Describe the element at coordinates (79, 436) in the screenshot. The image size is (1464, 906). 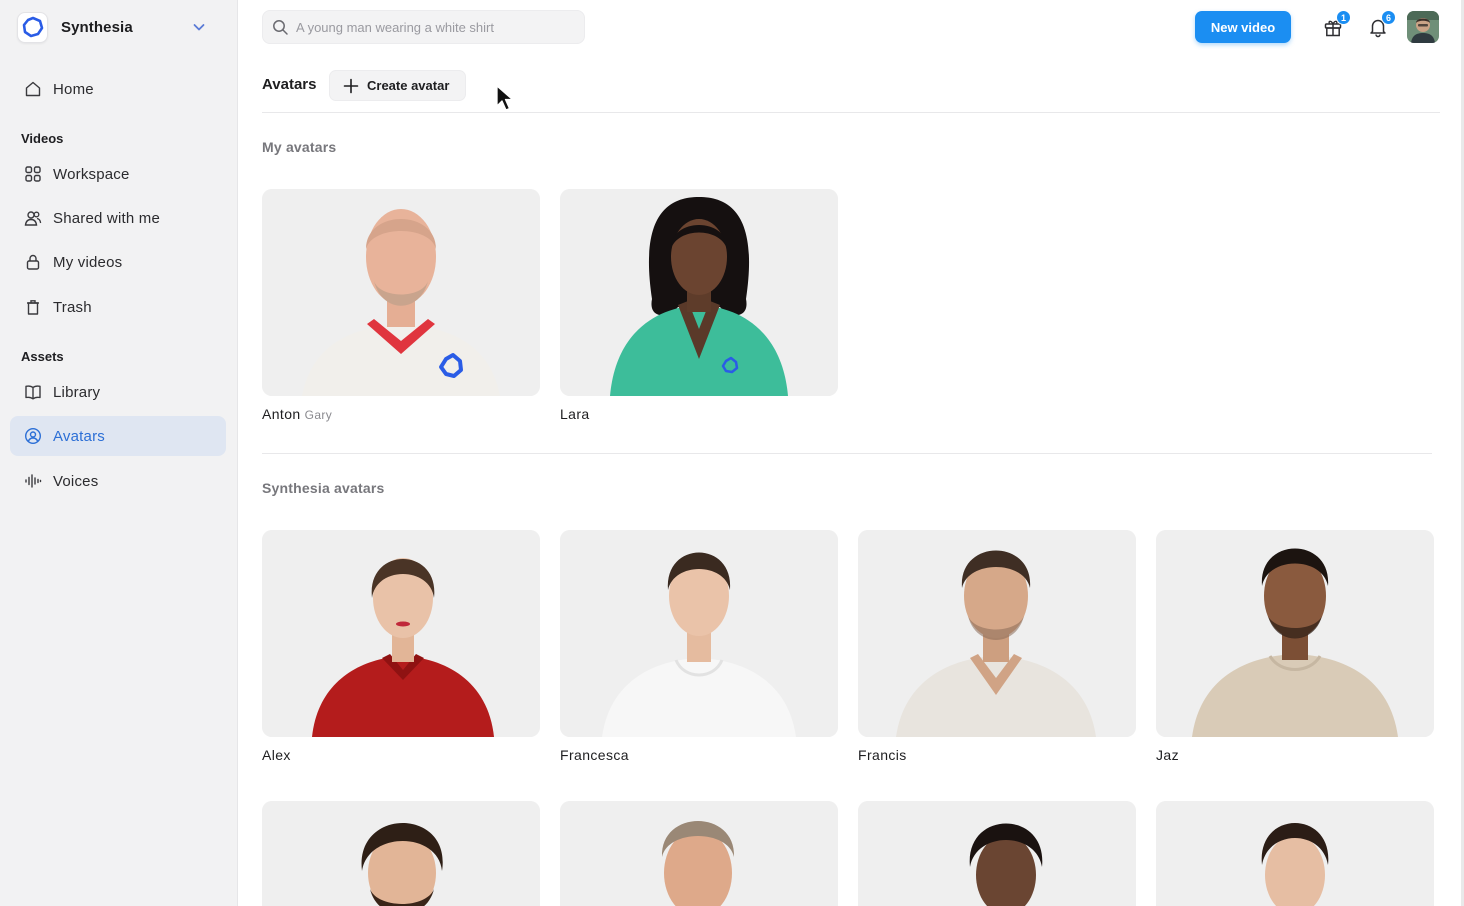
I see `sidebar-item-label: Avatars` at that location.